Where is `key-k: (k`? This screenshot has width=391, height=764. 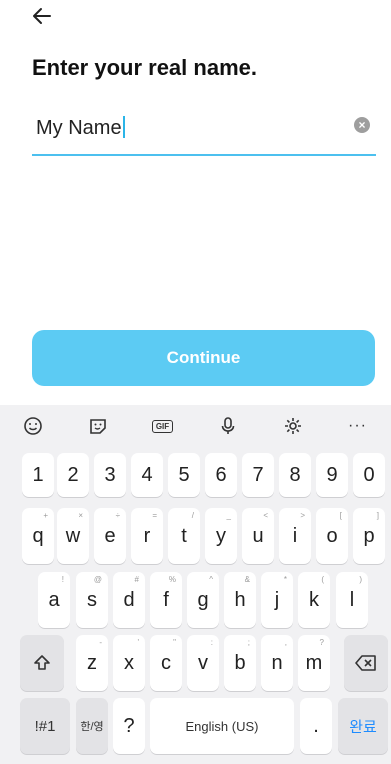 key-k: (k is located at coordinates (314, 600).